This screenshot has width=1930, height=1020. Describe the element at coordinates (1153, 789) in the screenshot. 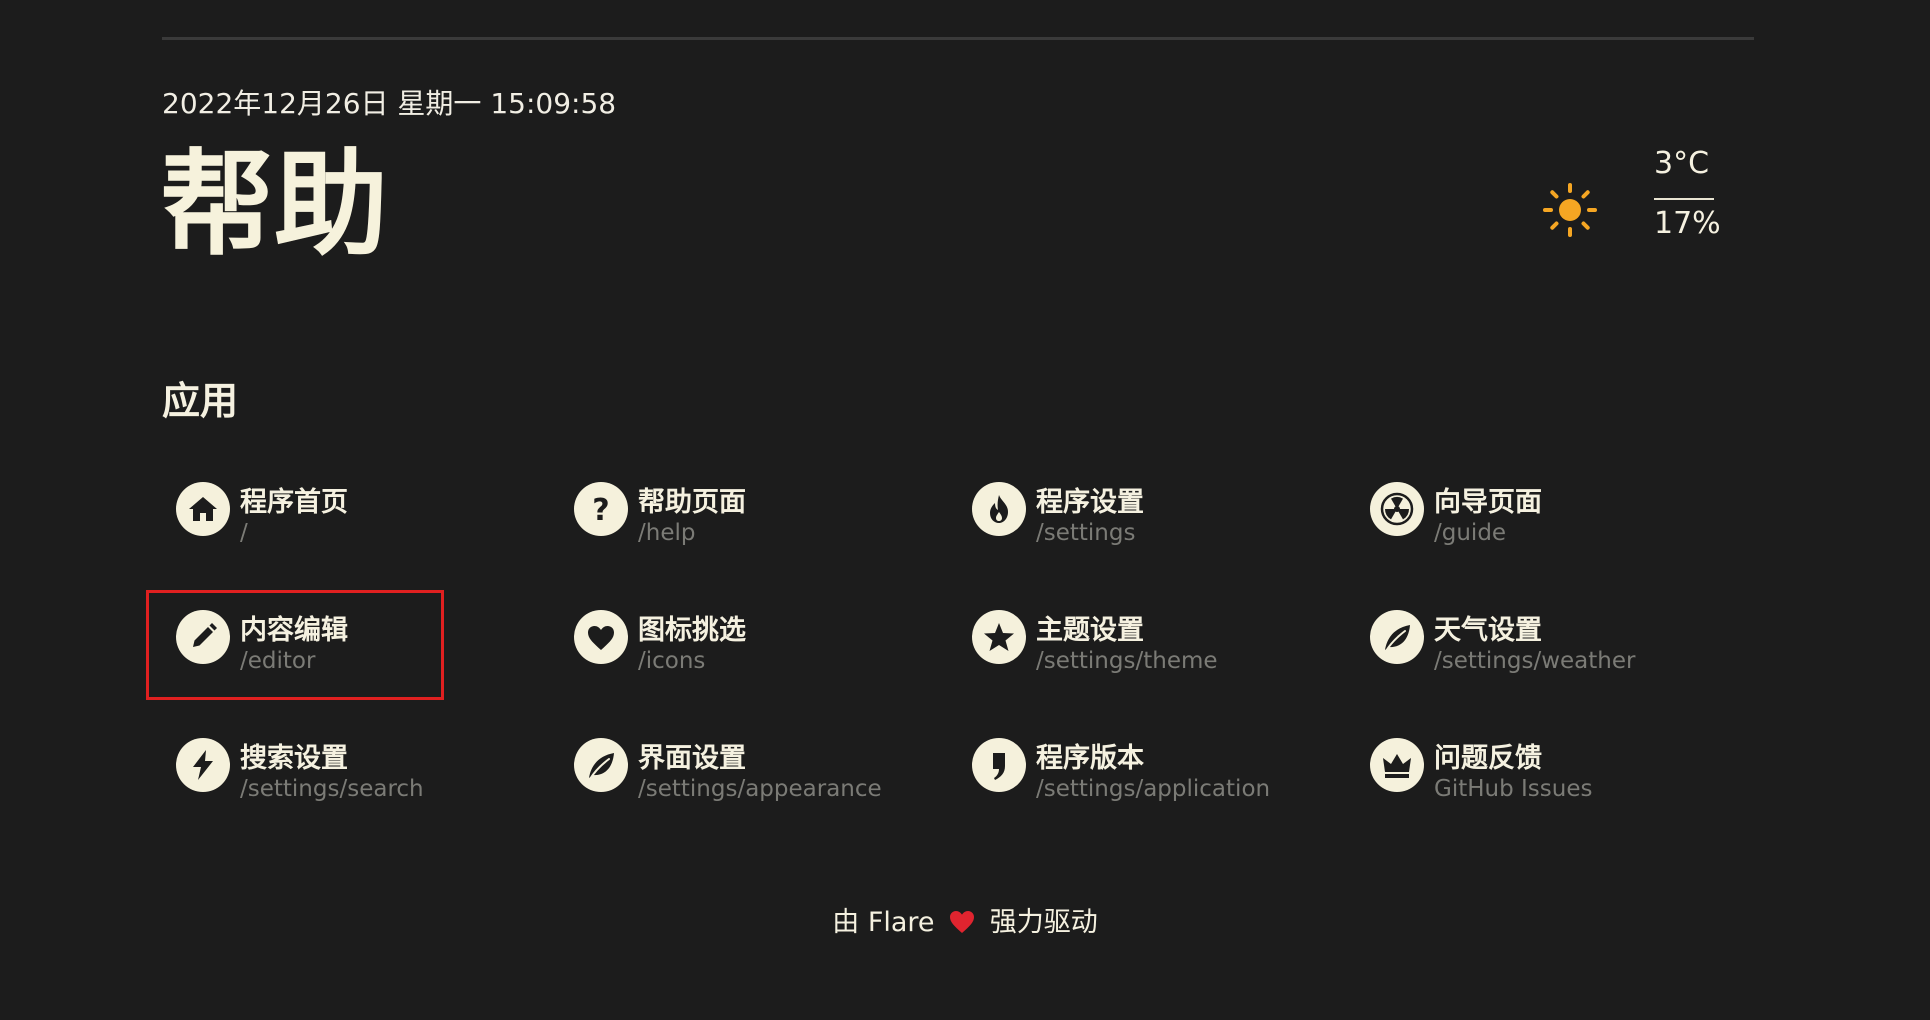

I see `app-path: /settings/application` at that location.